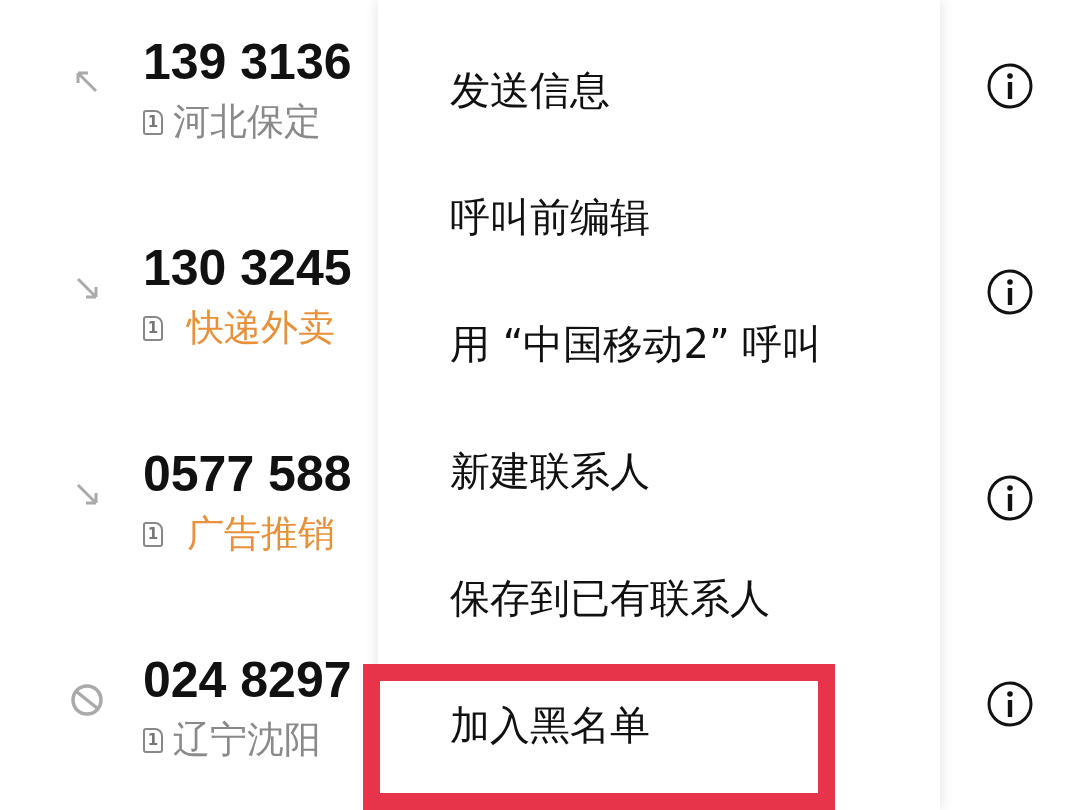 The height and width of the screenshot is (810, 1080). Describe the element at coordinates (247, 268) in the screenshot. I see `phone-number: 130 3245` at that location.